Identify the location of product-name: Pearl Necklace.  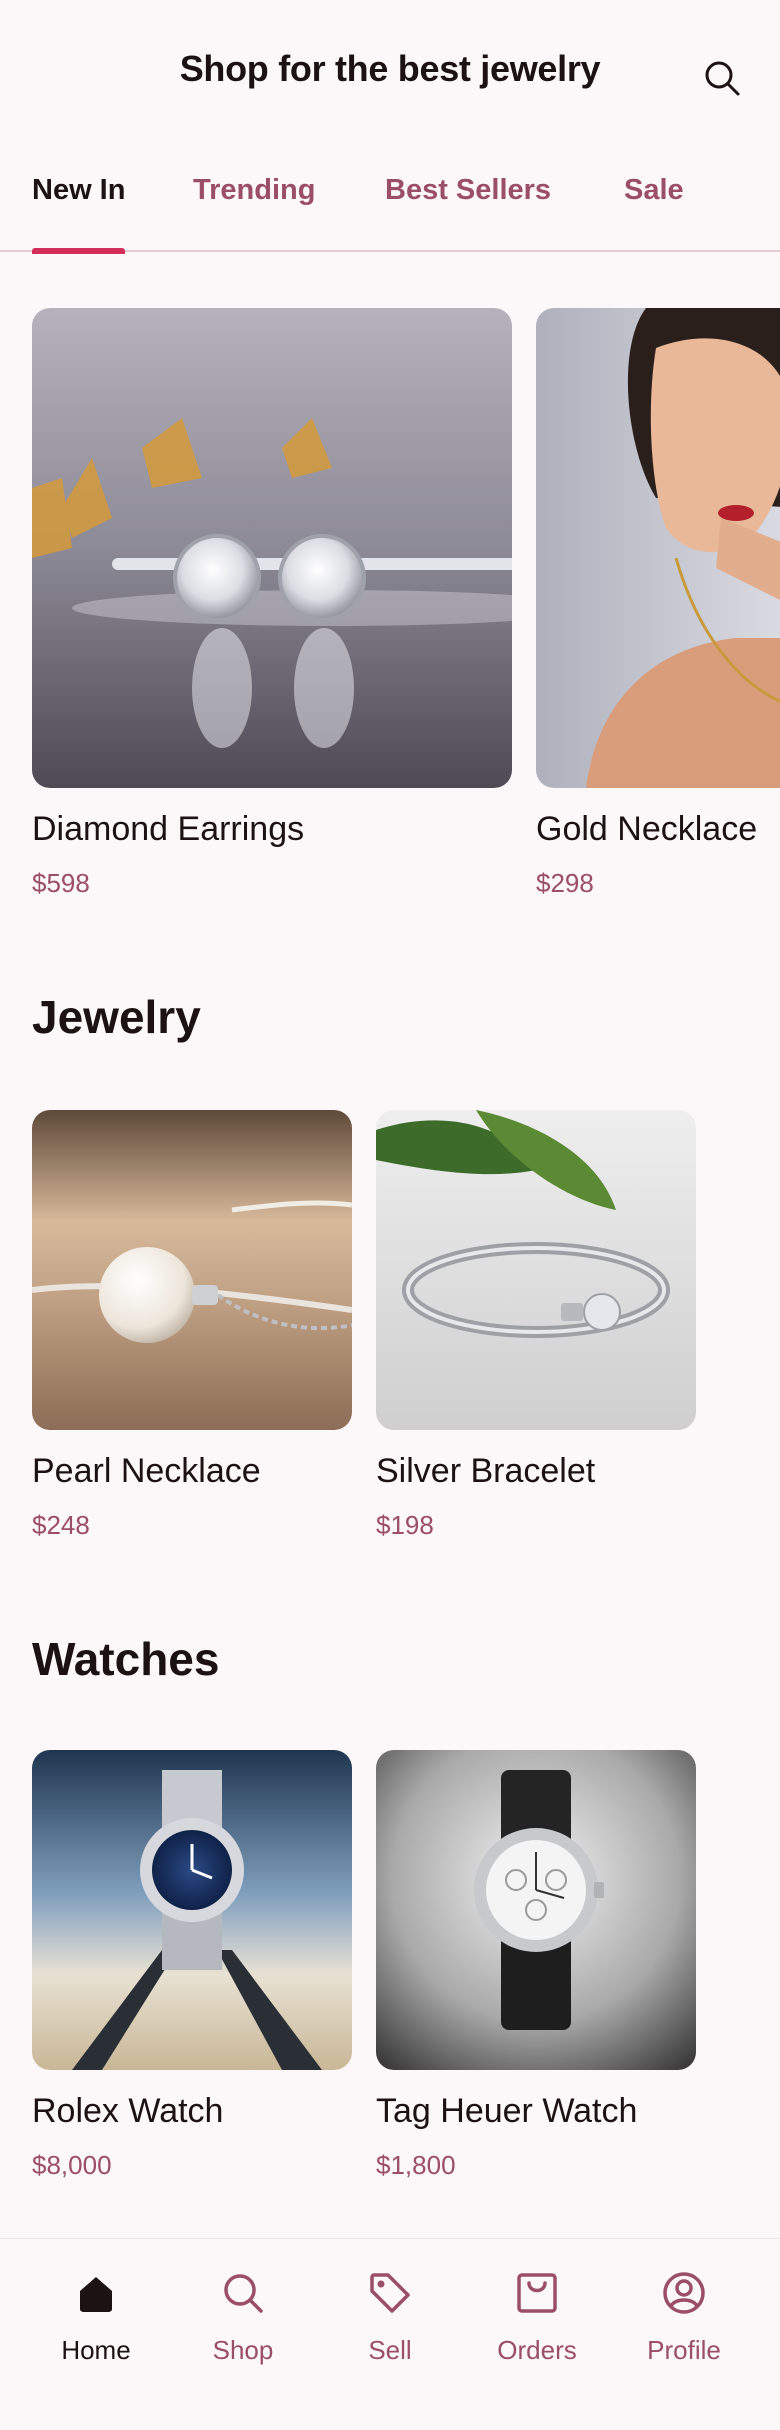
(146, 1471).